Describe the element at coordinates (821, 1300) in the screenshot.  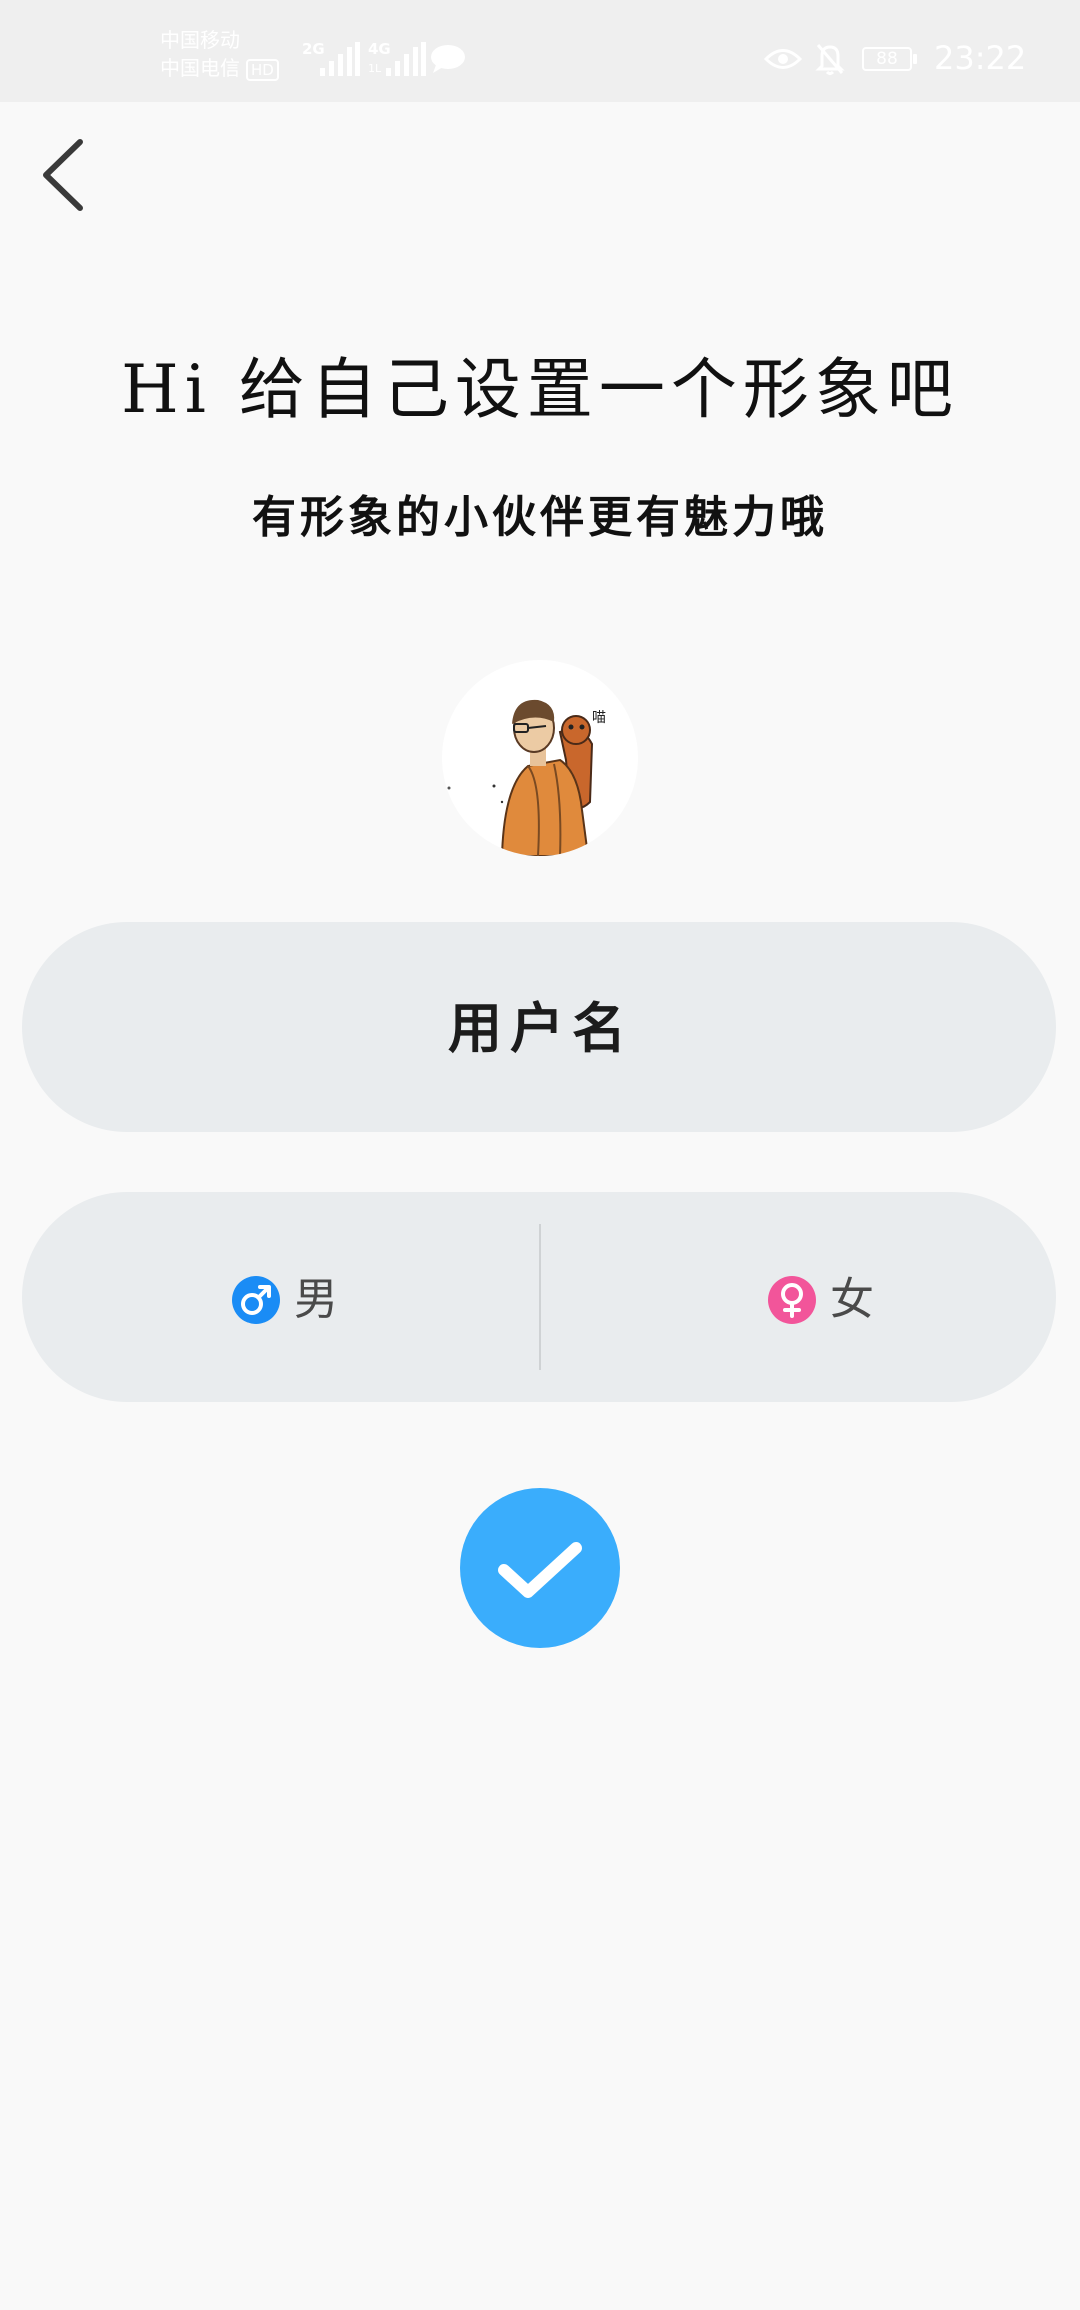
I see `gender-female-content: 女` at that location.